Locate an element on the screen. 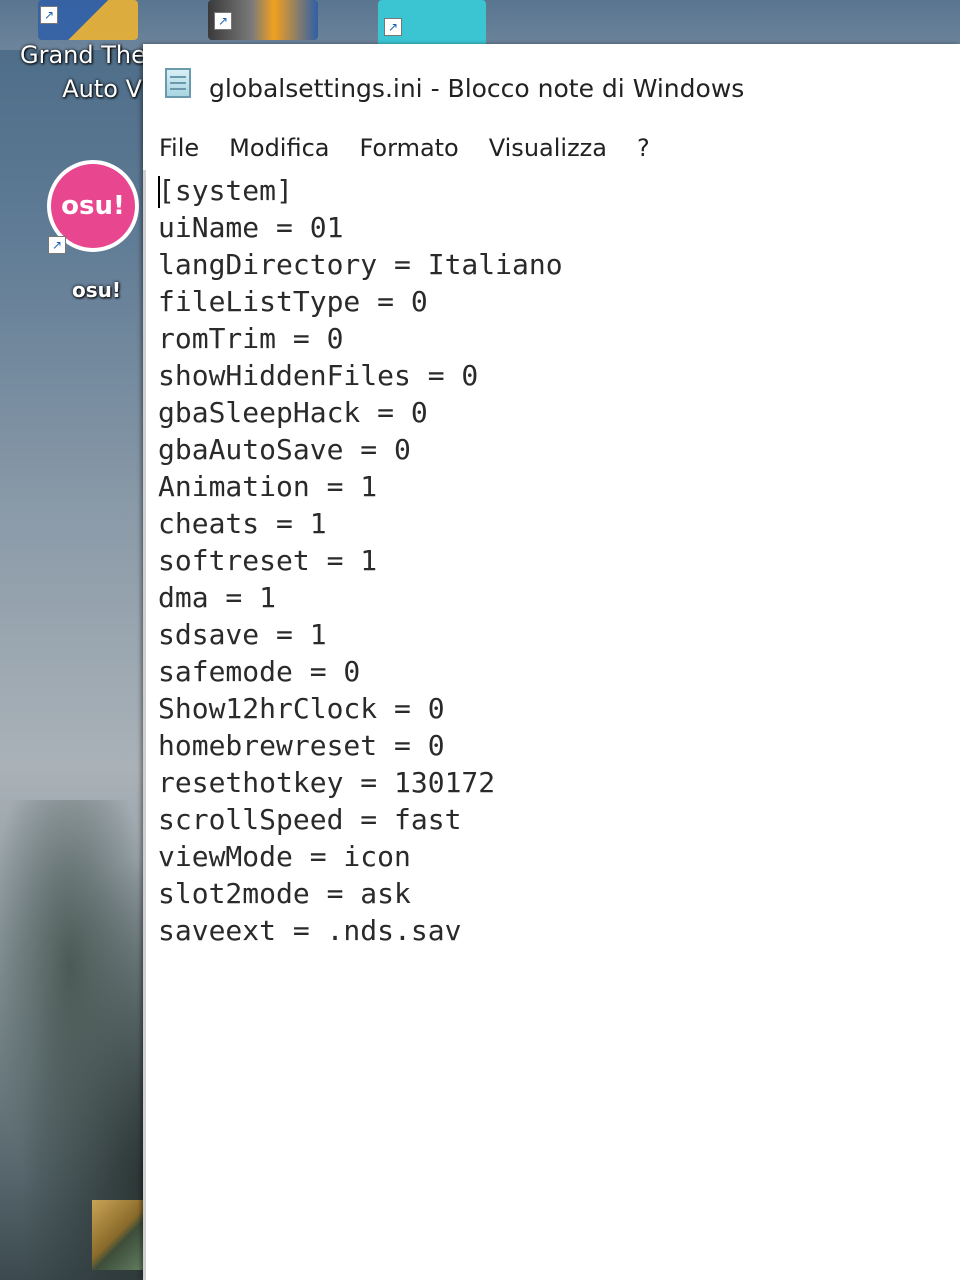 The width and height of the screenshot is (960, 1280). text-line: softreset = 1 is located at coordinates (268, 560).